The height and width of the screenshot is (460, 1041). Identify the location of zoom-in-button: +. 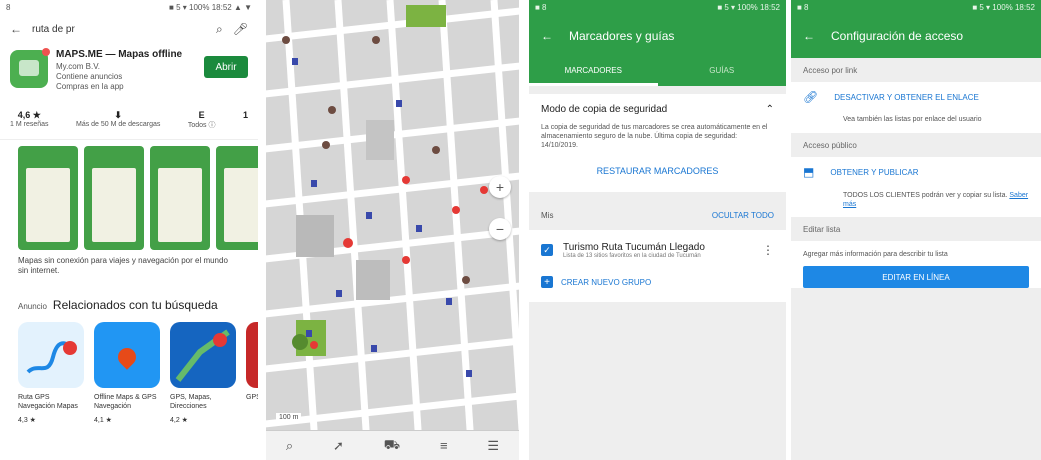
(500, 187).